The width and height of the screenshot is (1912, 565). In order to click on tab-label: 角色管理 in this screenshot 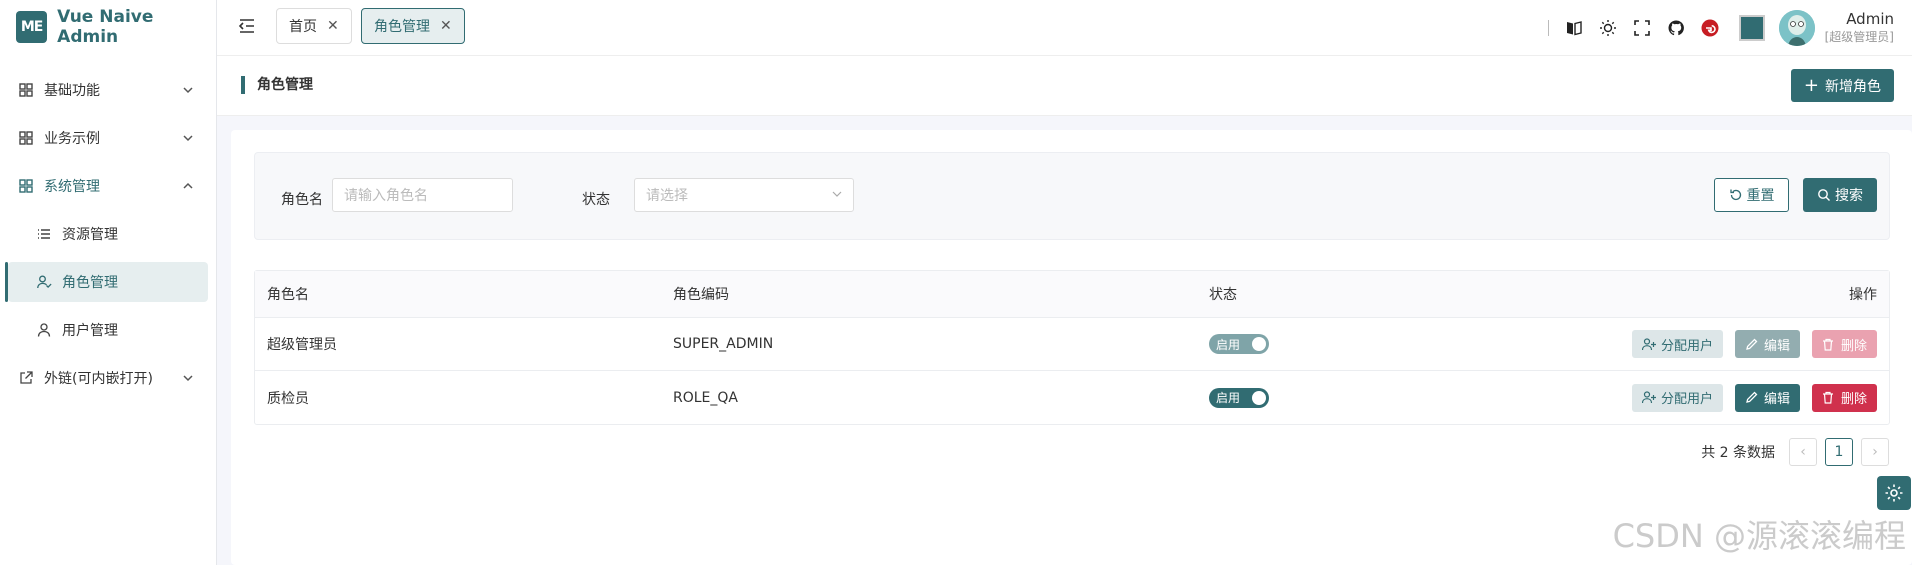, I will do `click(402, 27)`.